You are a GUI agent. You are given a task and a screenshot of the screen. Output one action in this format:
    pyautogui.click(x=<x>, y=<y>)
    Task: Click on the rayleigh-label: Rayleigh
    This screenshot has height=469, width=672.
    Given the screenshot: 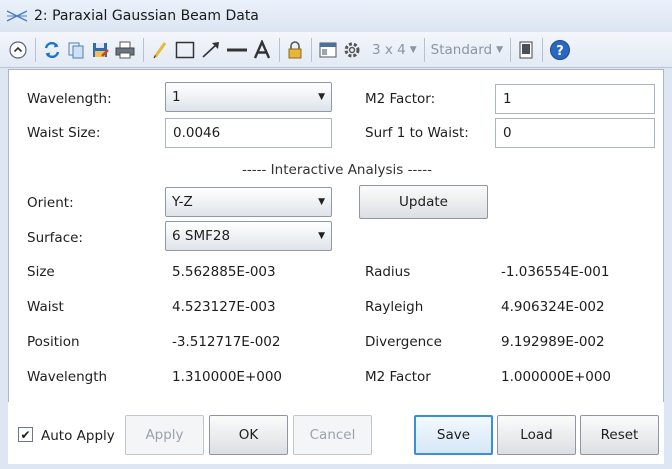 What is the action you would take?
    pyautogui.click(x=394, y=307)
    